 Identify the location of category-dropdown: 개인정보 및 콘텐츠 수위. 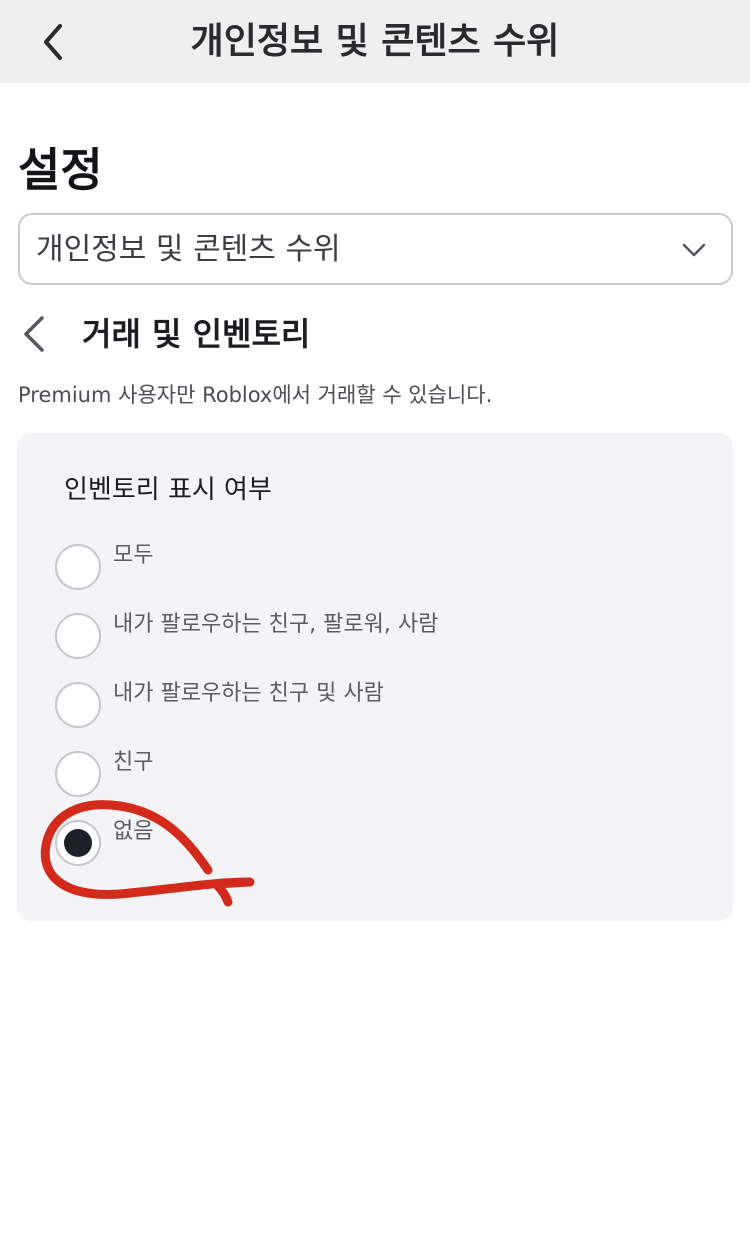
(375, 249).